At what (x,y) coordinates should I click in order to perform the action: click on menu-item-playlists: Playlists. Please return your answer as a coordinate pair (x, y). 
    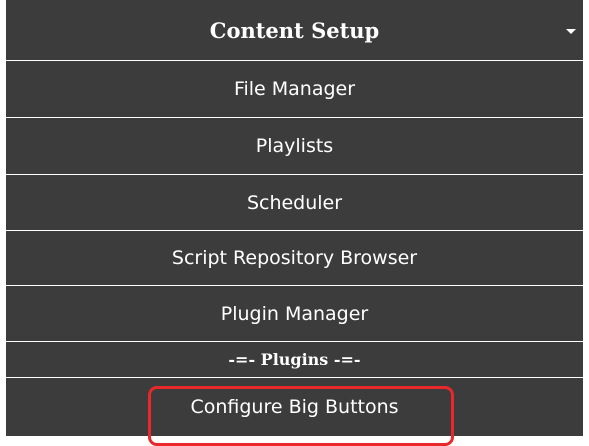
    Looking at the image, I should click on (294, 145).